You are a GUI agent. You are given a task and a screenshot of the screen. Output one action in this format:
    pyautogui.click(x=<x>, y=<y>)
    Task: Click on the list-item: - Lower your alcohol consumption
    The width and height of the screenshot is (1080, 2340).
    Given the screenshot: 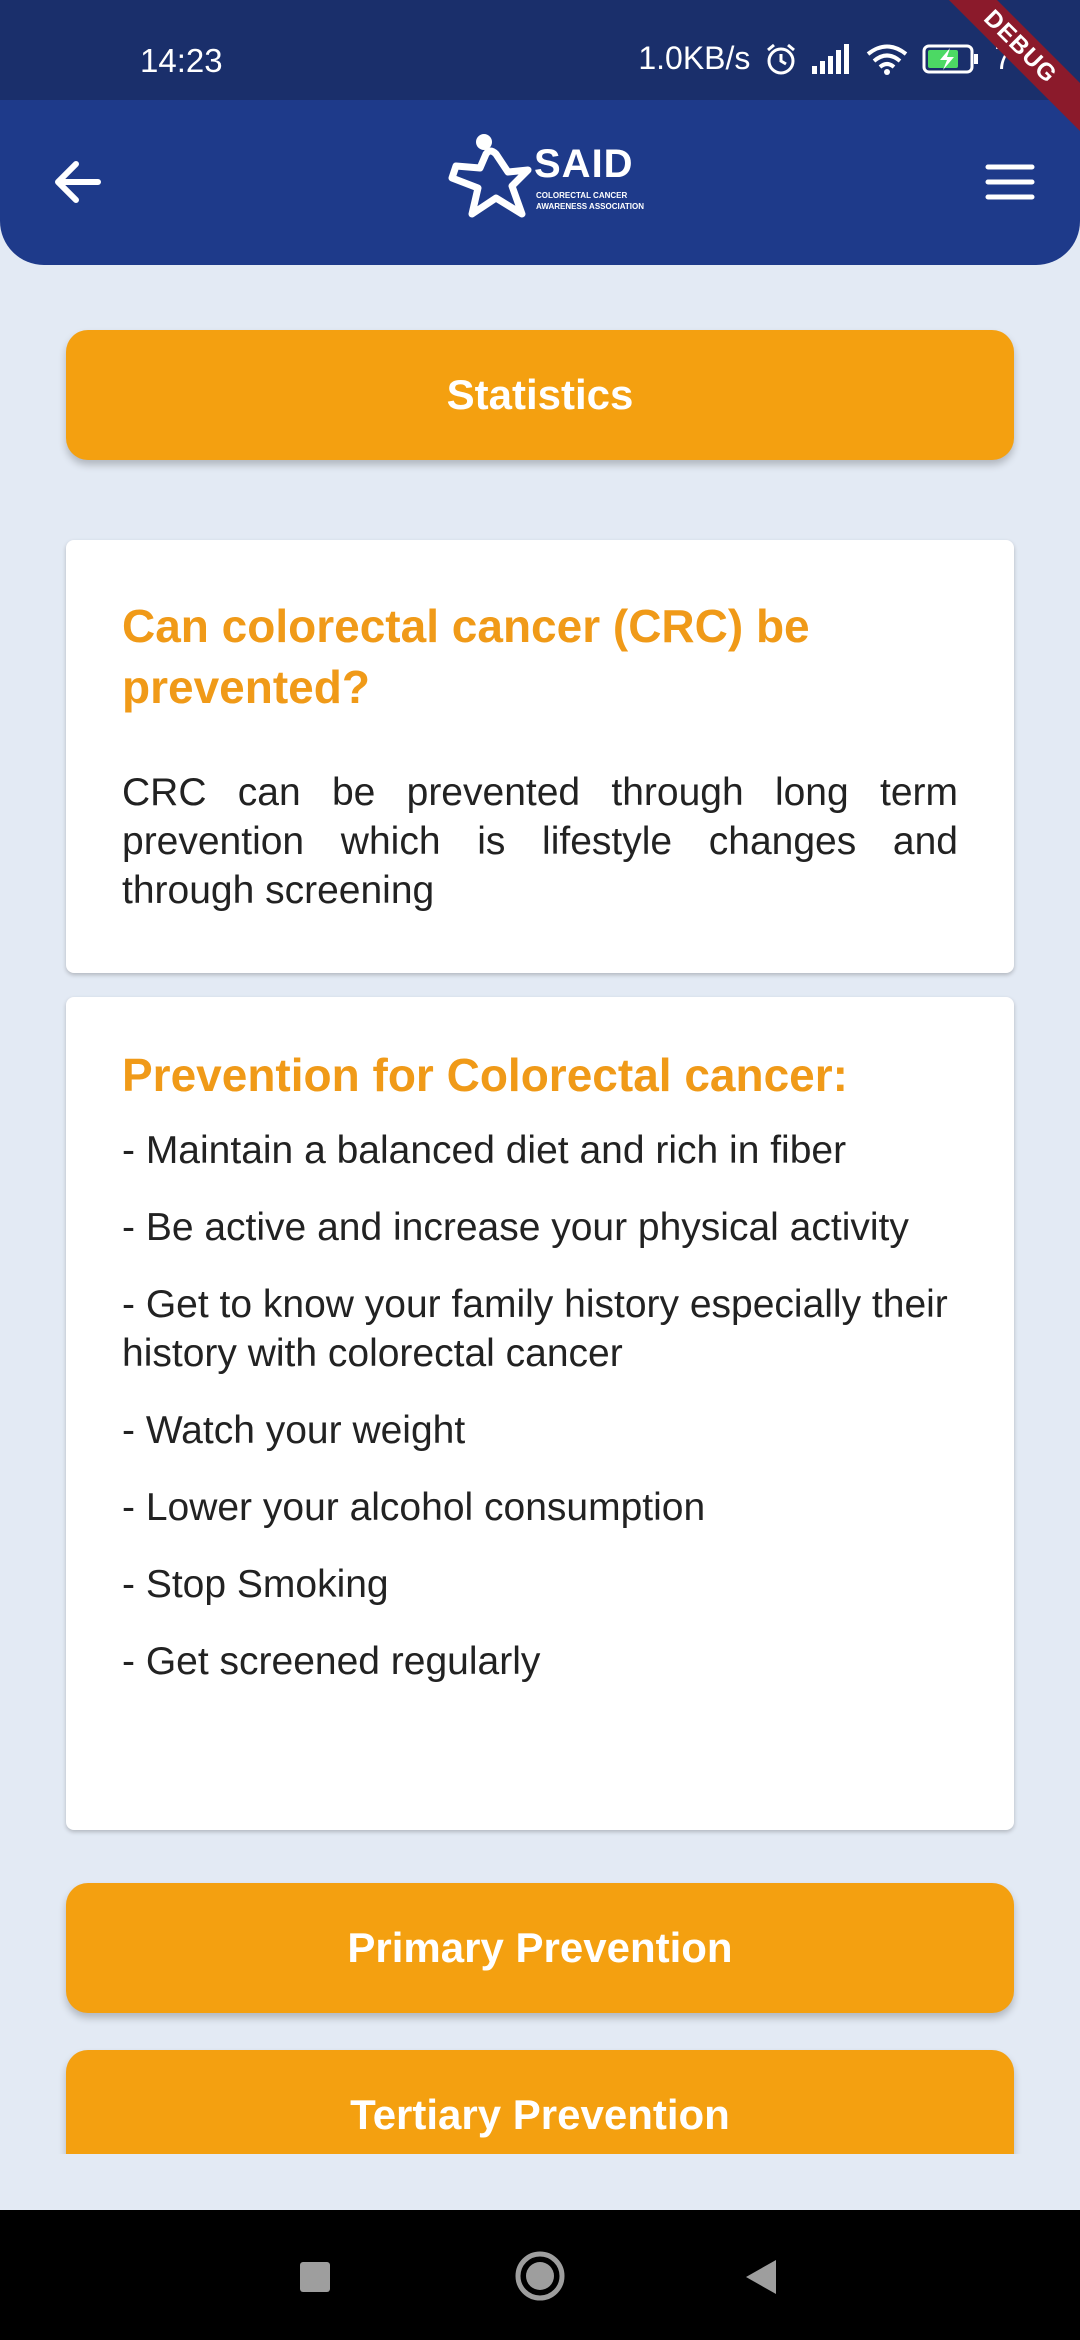 What is the action you would take?
    pyautogui.click(x=414, y=1507)
    